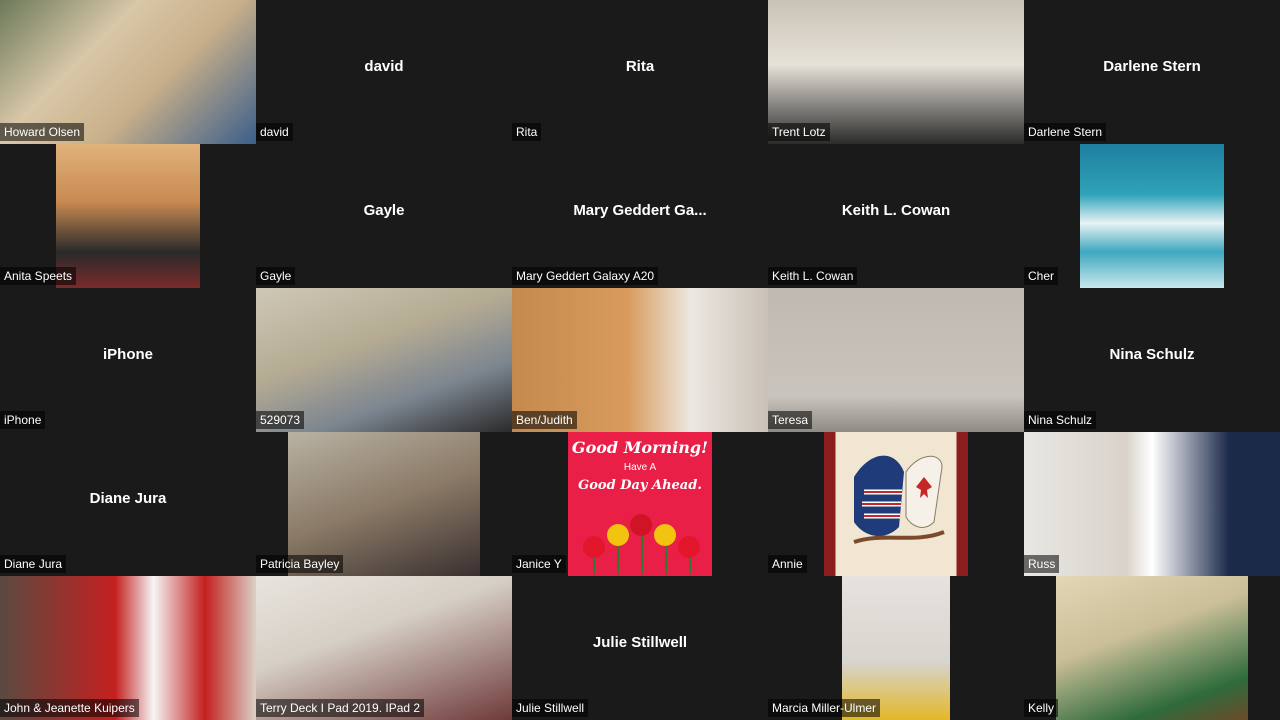 The image size is (1280, 720). What do you see at coordinates (896, 72) in the screenshot?
I see `participant-tile: Trent Lotz` at bounding box center [896, 72].